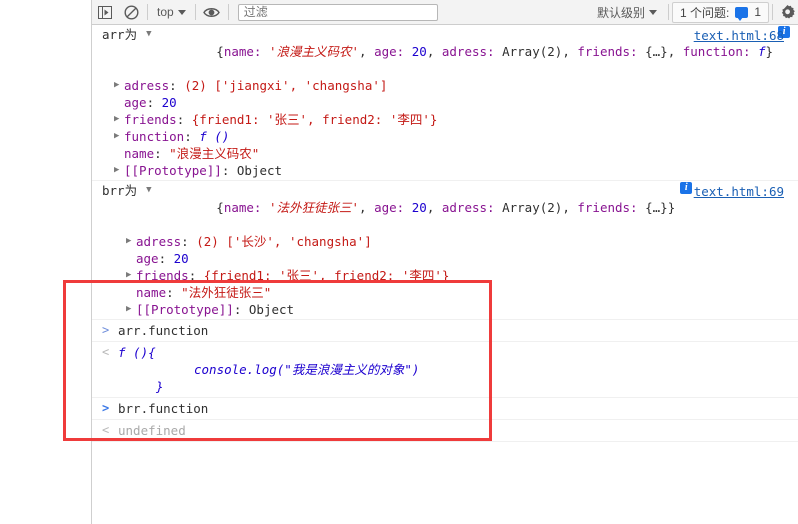 This screenshot has height=524, width=798. I want to click on preview-token: friends:, so click(611, 51).